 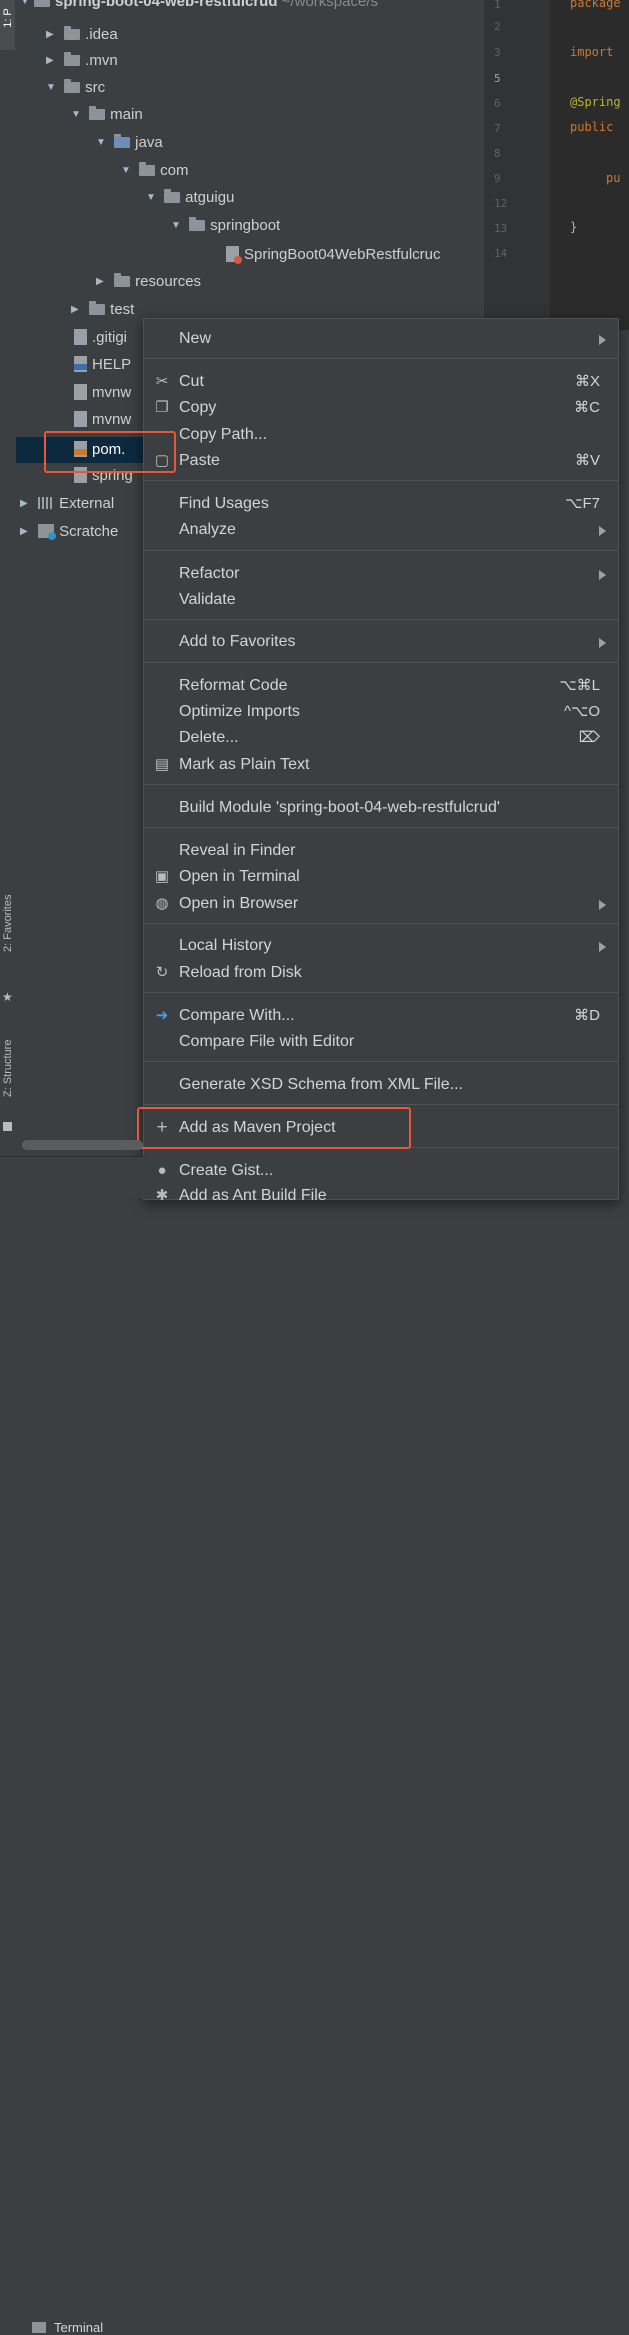 I want to click on menu-item-add-to-favorites: Add to Favorites, so click(x=381, y=642).